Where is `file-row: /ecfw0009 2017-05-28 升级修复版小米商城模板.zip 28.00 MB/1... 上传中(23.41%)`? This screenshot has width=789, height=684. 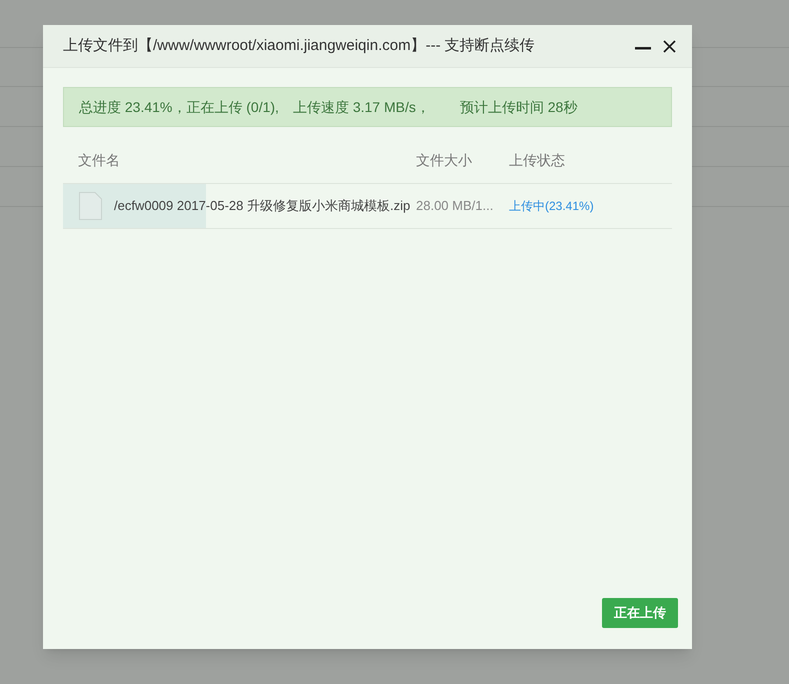 file-row: /ecfw0009 2017-05-28 升级修复版小米商城模板.zip 28.00 MB/1... 上传中(23.41%) is located at coordinates (367, 206).